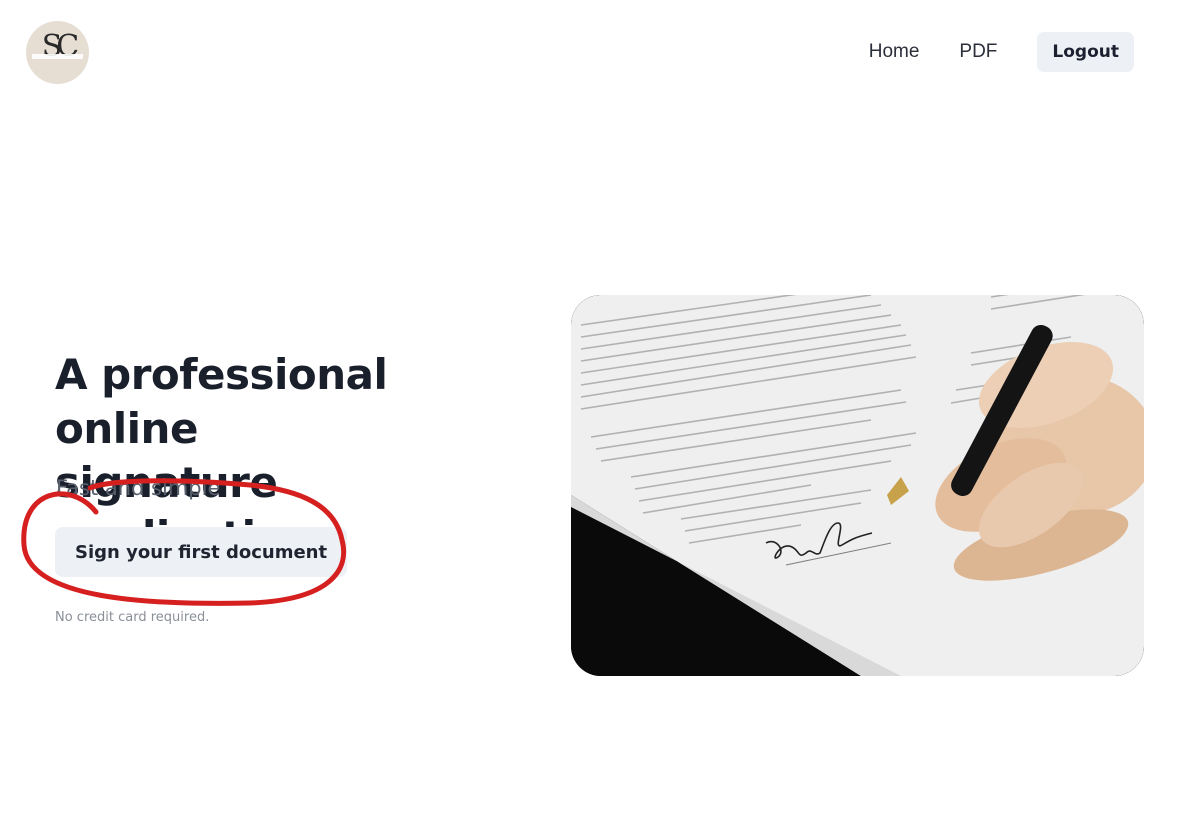  Describe the element at coordinates (132, 617) in the screenshot. I see `no-credit-card-note: No credit card required.` at that location.